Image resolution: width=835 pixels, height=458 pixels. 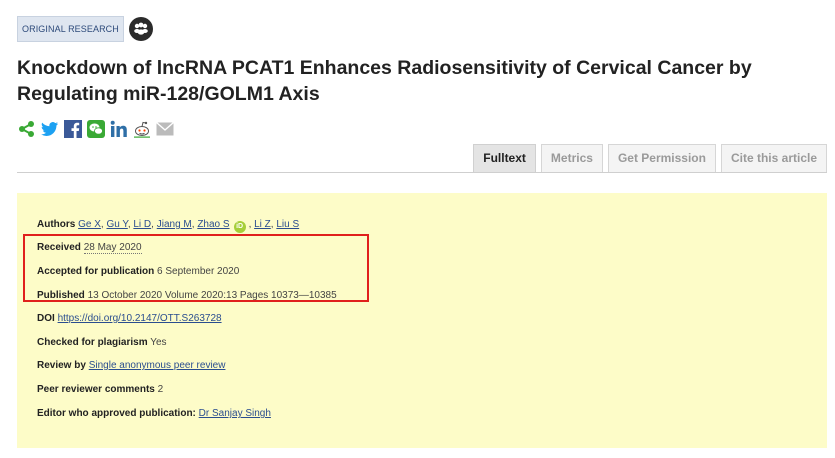 I want to click on tab-fulltext: Fulltext, so click(x=504, y=158).